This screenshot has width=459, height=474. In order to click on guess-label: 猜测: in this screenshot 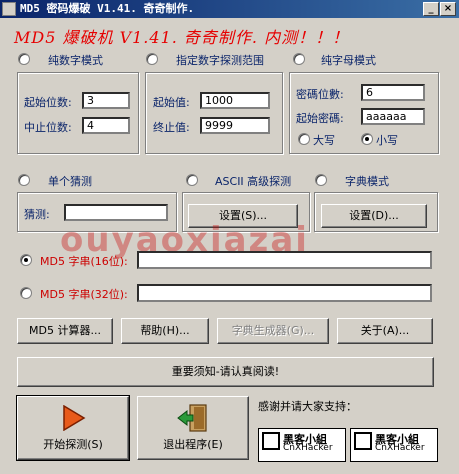, I will do `click(37, 214)`.